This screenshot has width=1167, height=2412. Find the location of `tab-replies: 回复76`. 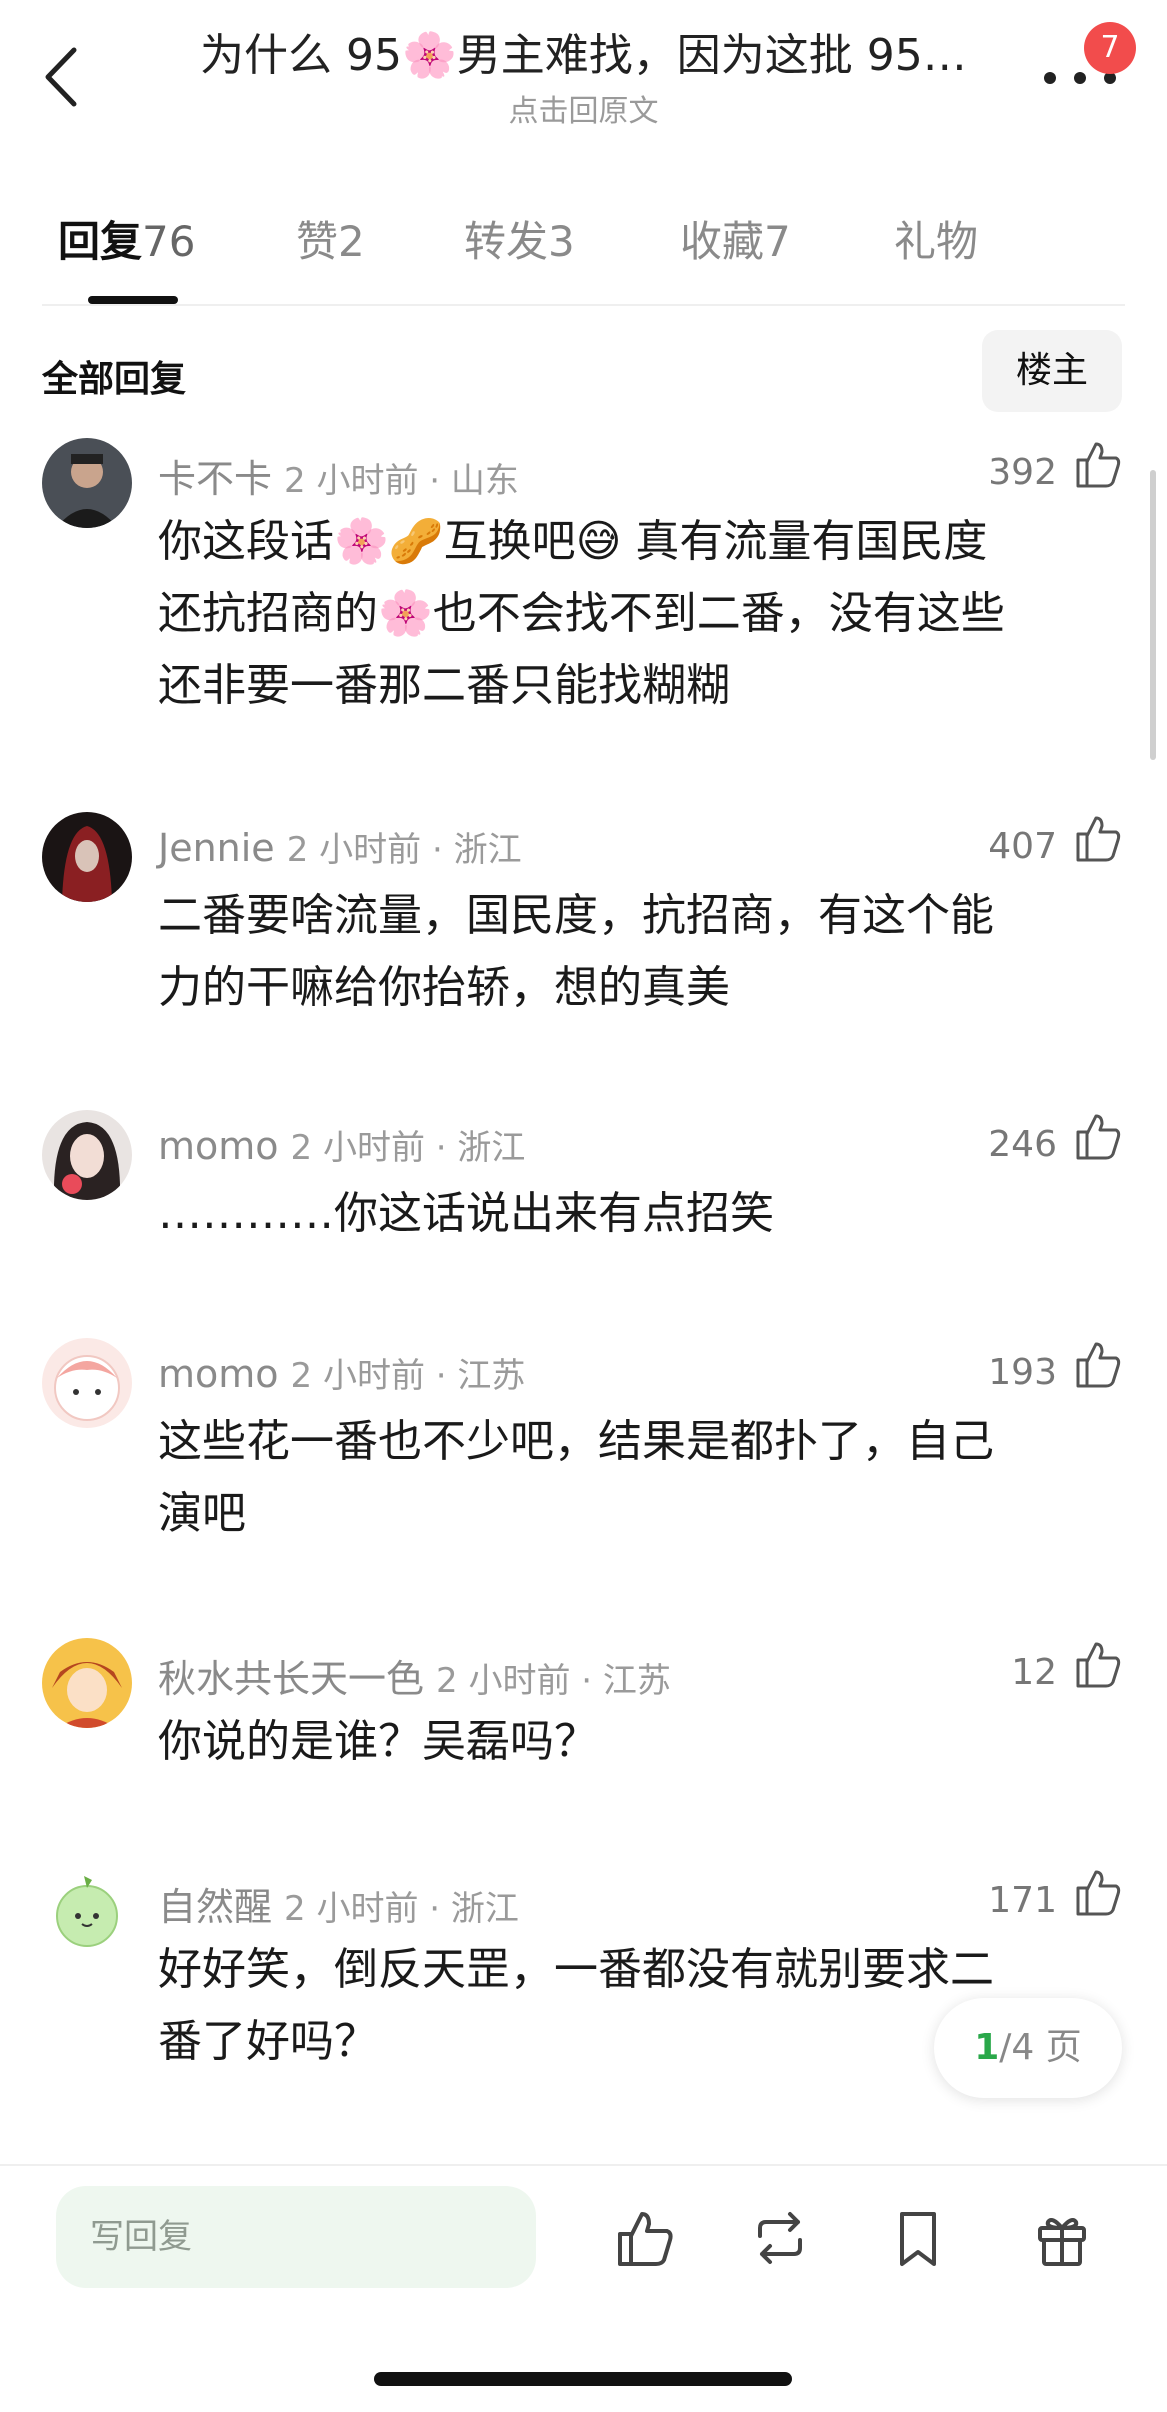

tab-replies: 回复76 is located at coordinates (126, 238).